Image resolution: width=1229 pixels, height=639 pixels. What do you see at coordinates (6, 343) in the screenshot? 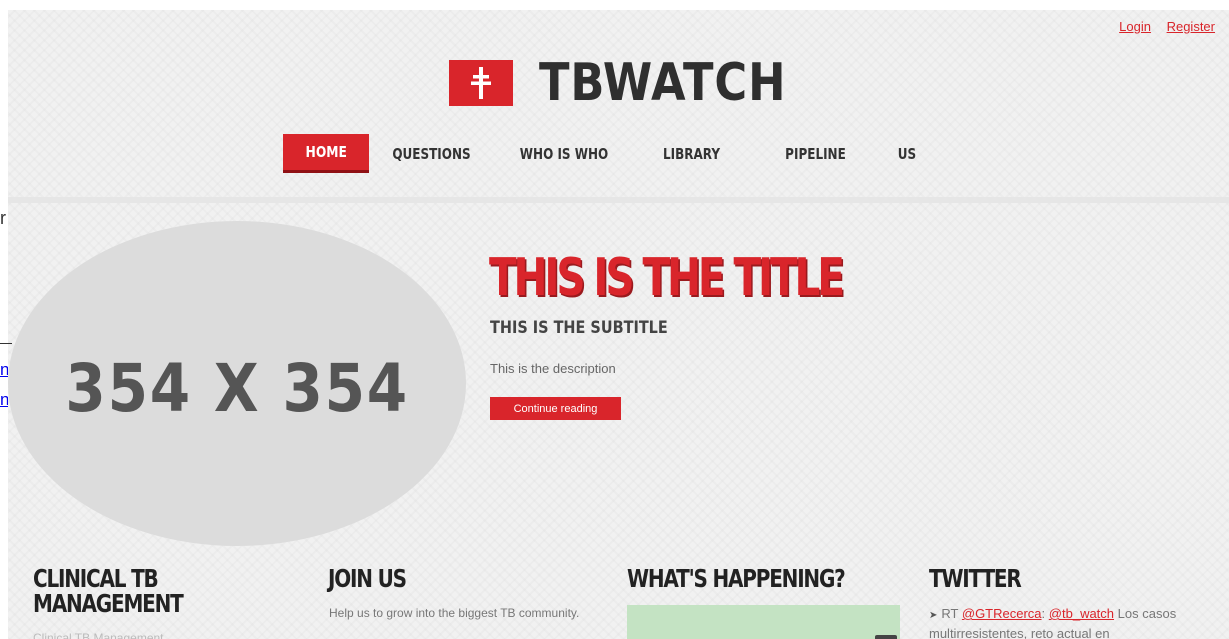
I see `clipped-rule` at bounding box center [6, 343].